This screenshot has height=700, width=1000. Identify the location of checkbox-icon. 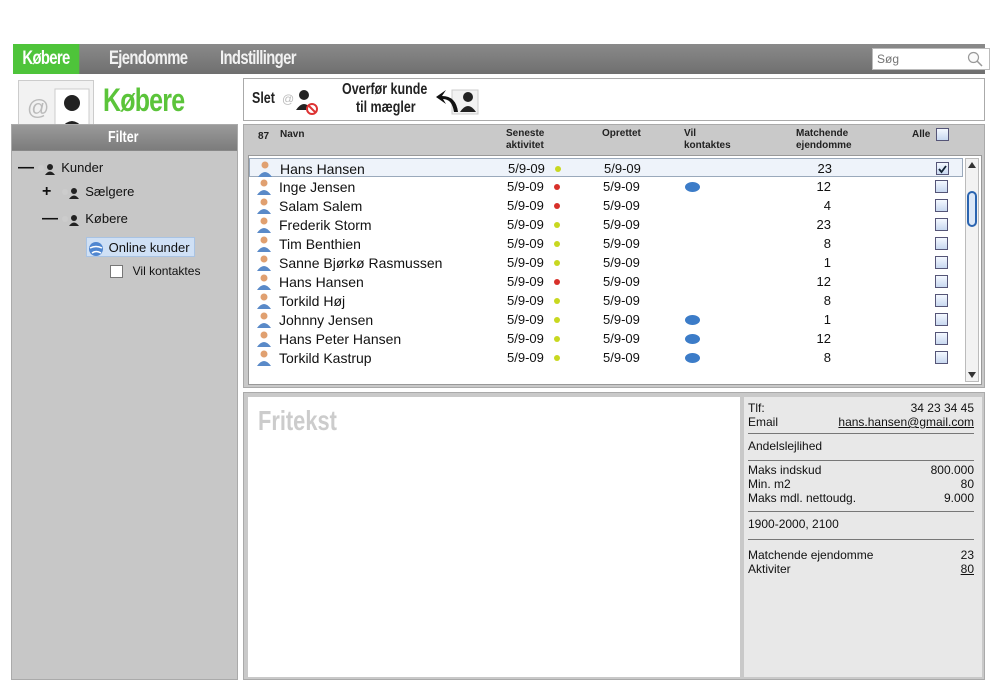
(116, 272).